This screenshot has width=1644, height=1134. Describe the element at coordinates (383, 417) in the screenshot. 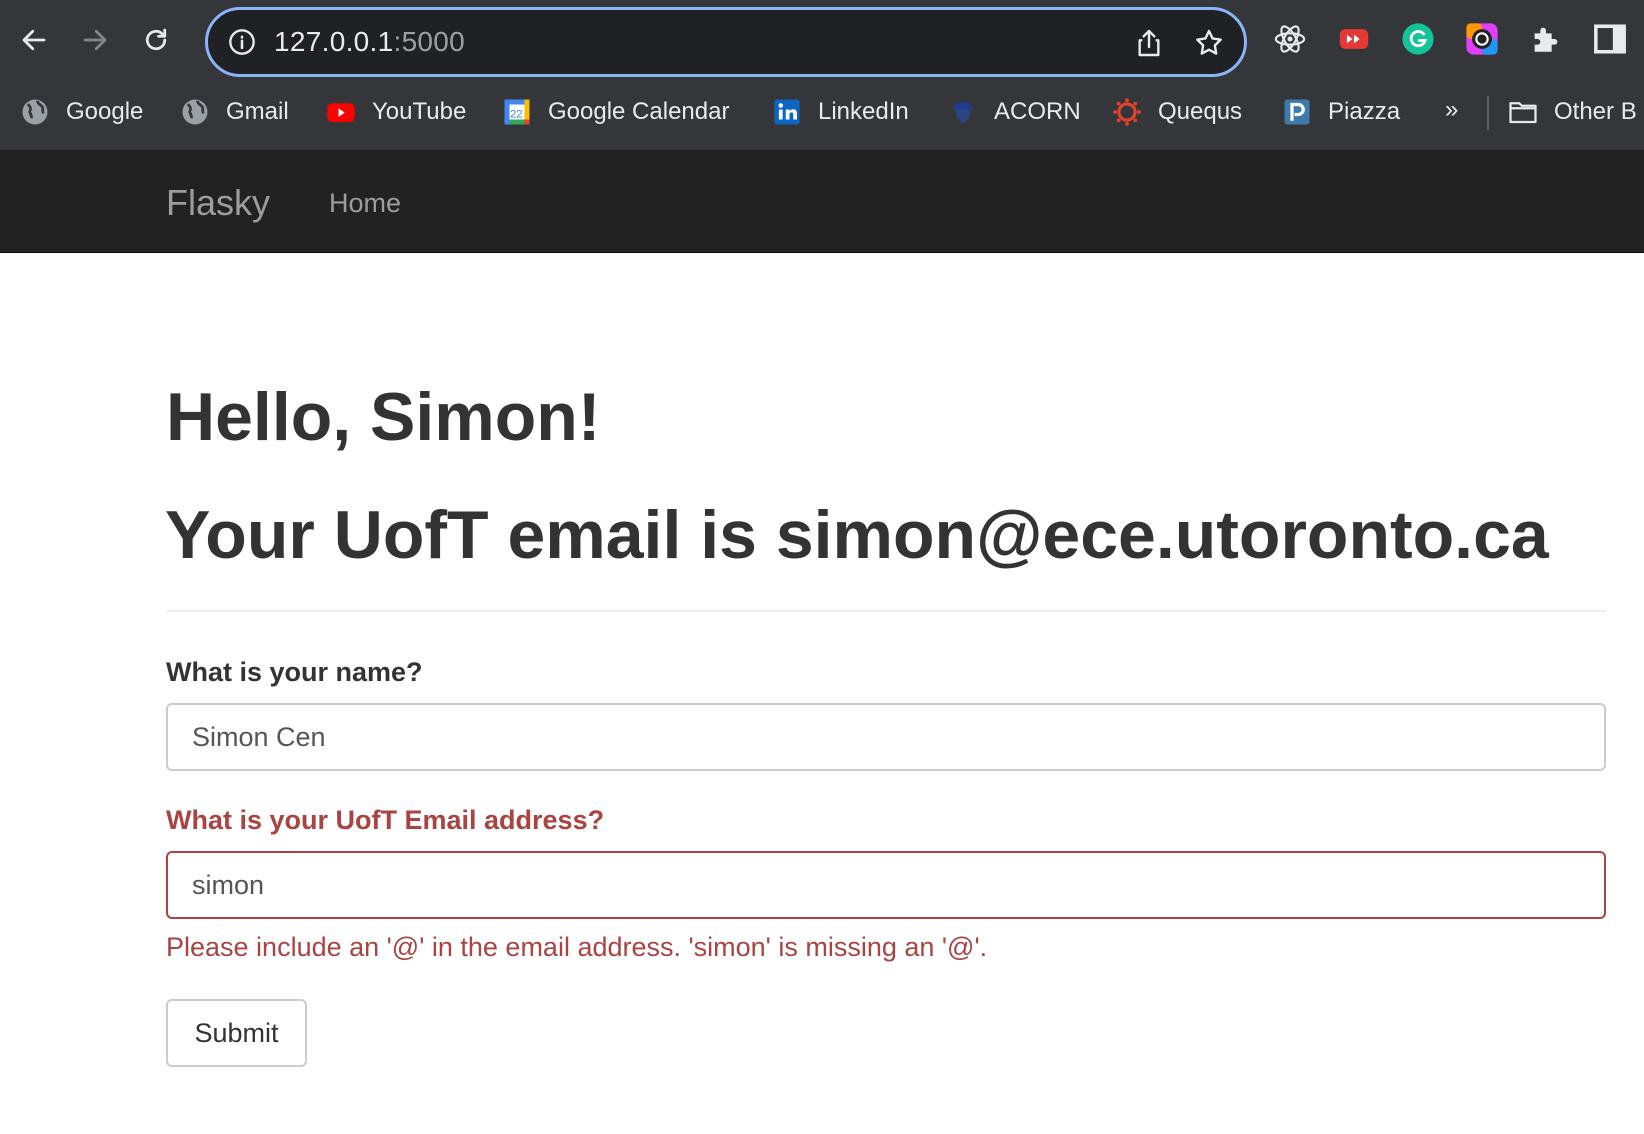

I see `greeting-heading: Hello, Simon!` at that location.